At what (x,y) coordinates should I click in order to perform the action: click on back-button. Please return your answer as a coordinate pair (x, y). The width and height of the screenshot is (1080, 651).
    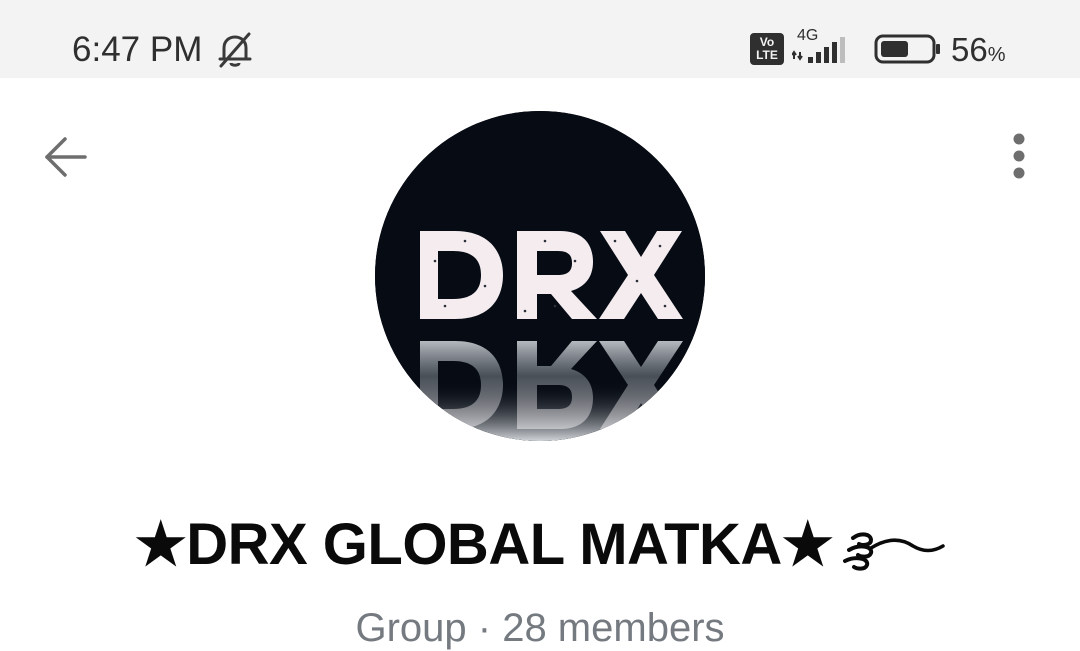
    Looking at the image, I should click on (65, 157).